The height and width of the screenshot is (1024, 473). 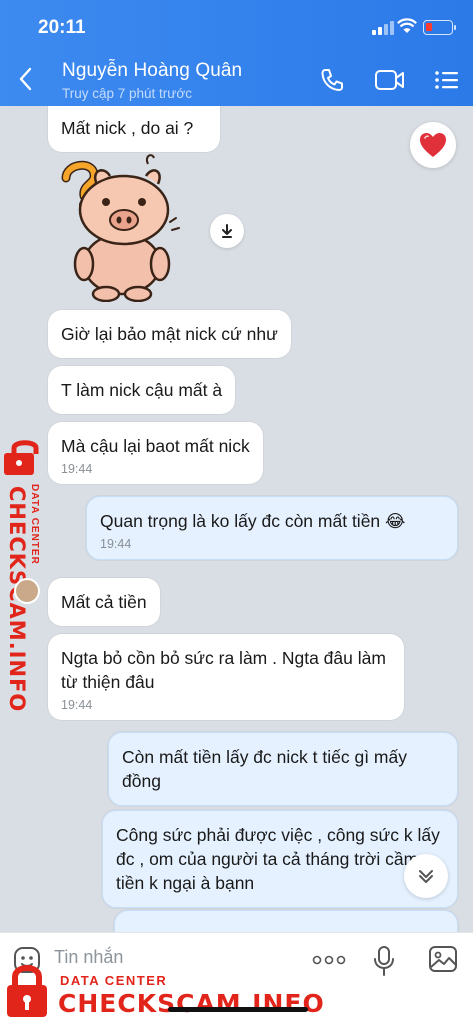 I want to click on avatar, so click(x=27, y=591).